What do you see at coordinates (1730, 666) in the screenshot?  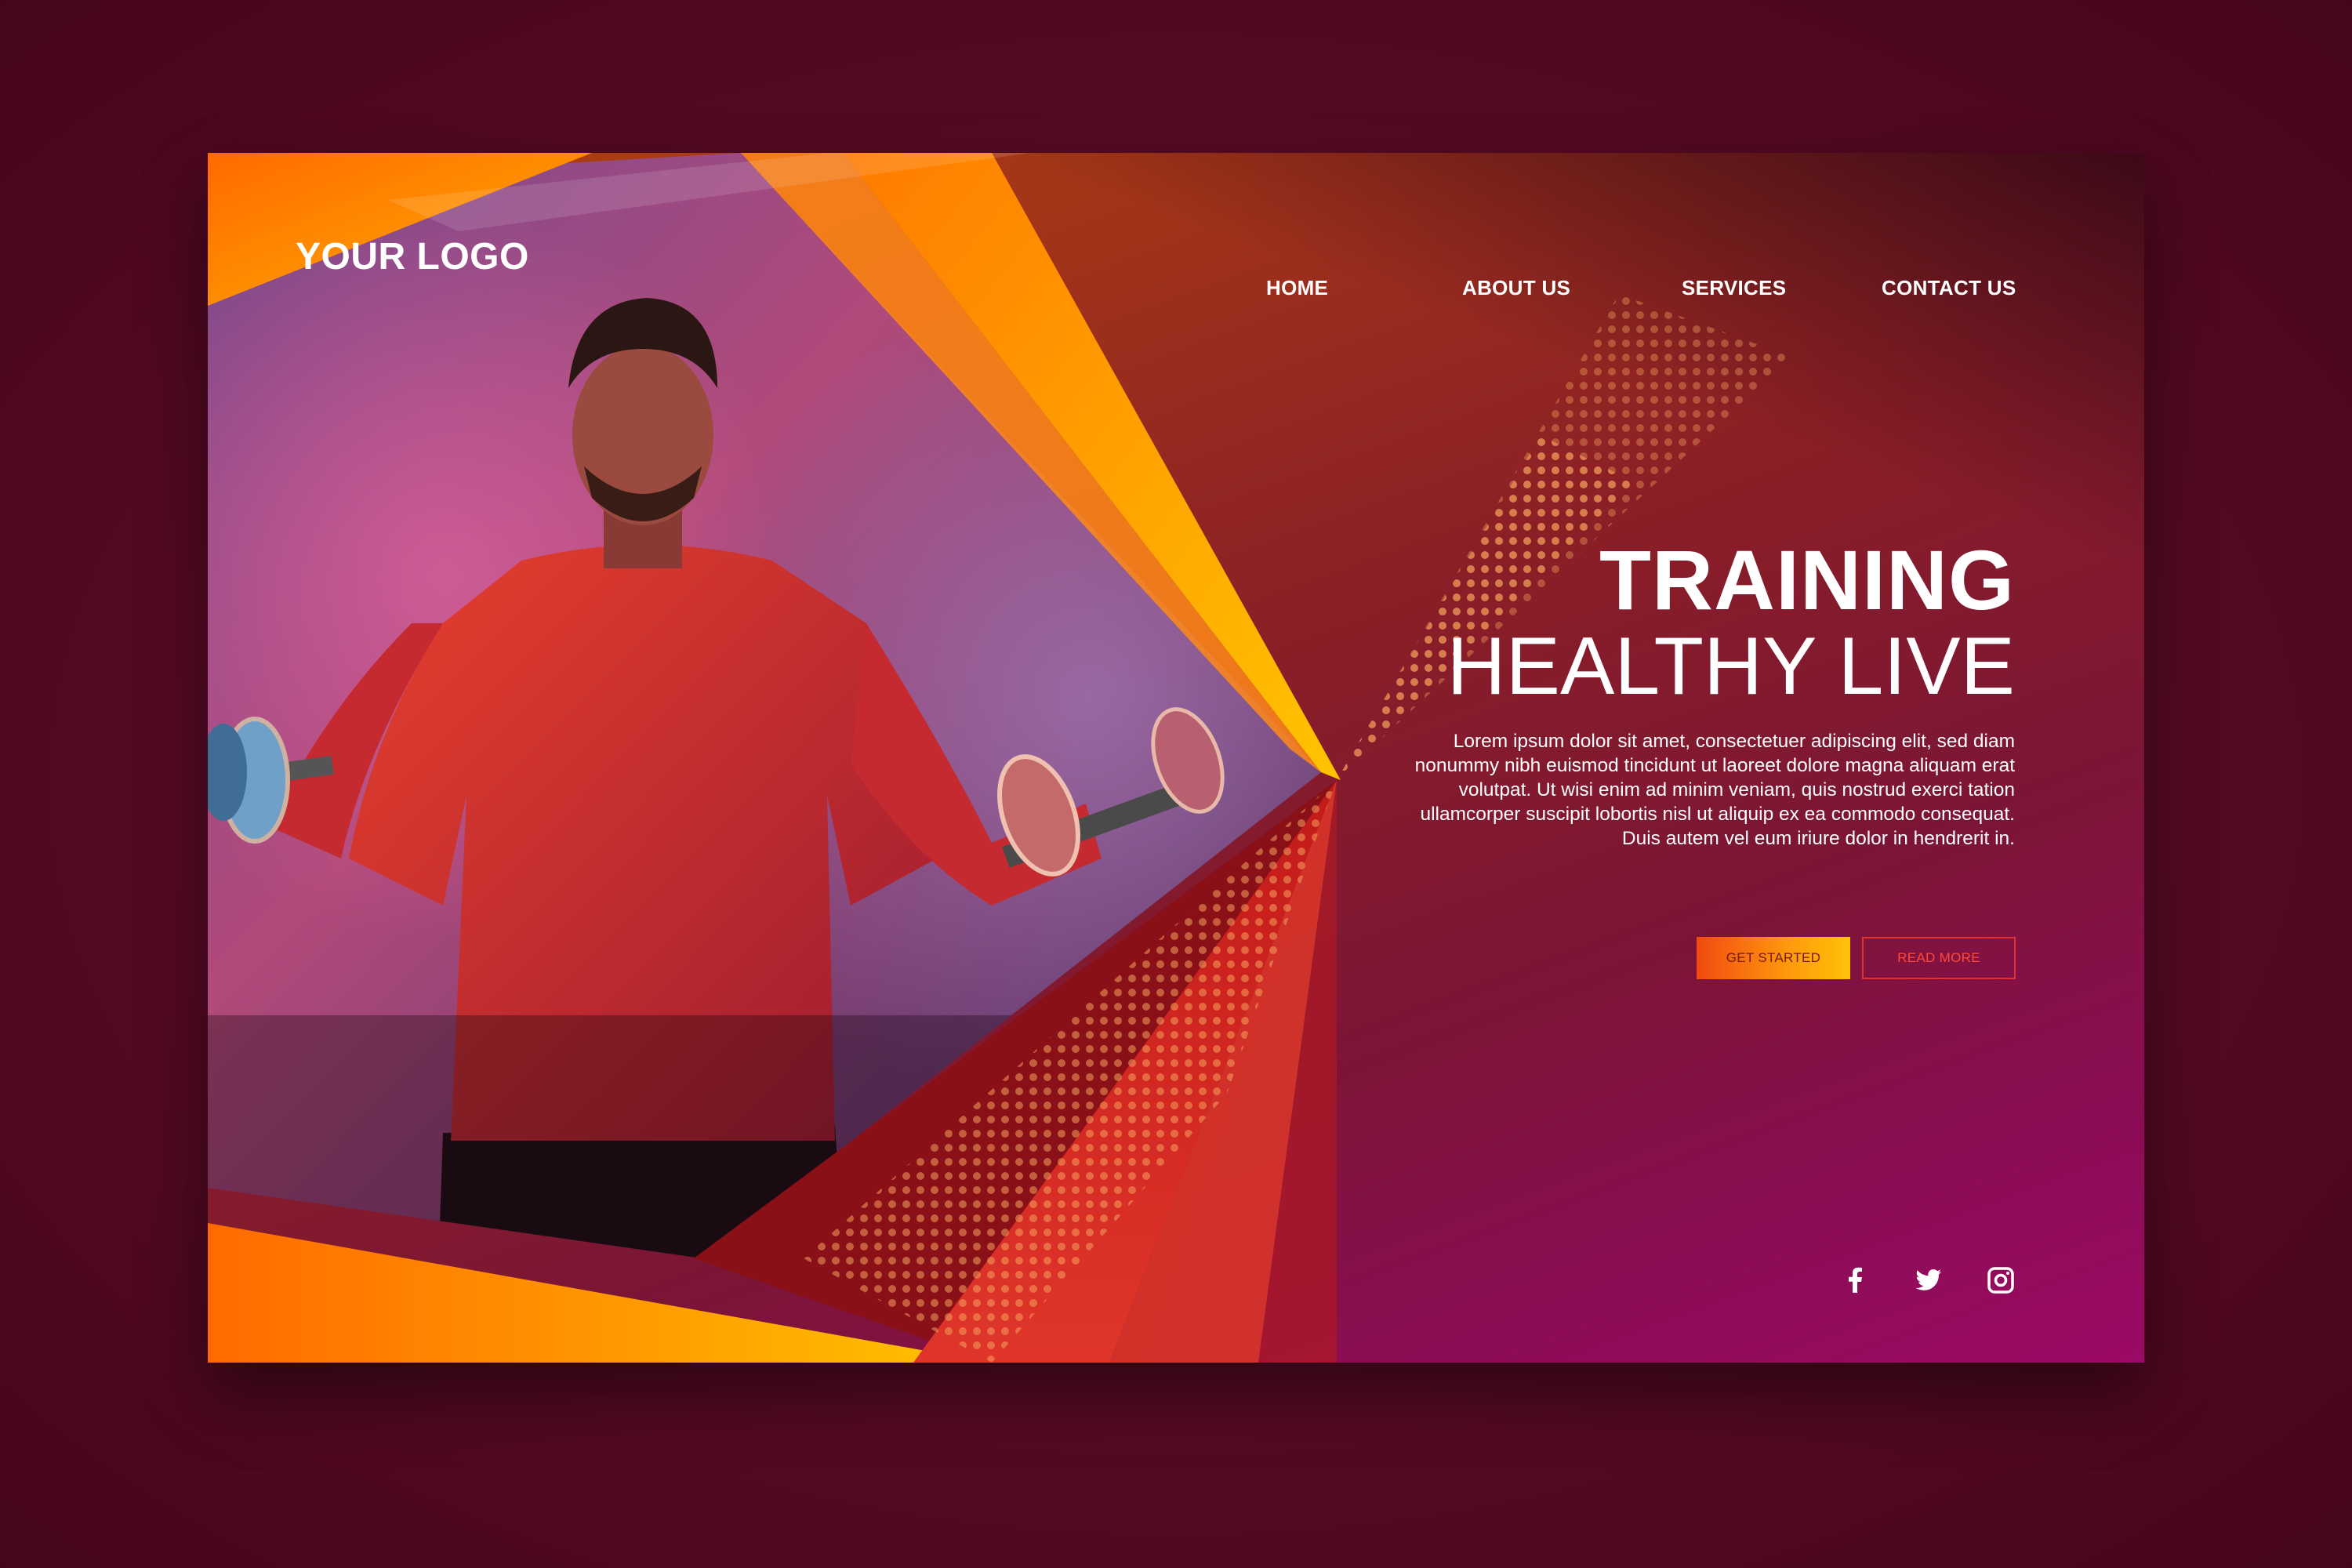 I see `hero-subtitle: HEALTHY LIVE` at bounding box center [1730, 666].